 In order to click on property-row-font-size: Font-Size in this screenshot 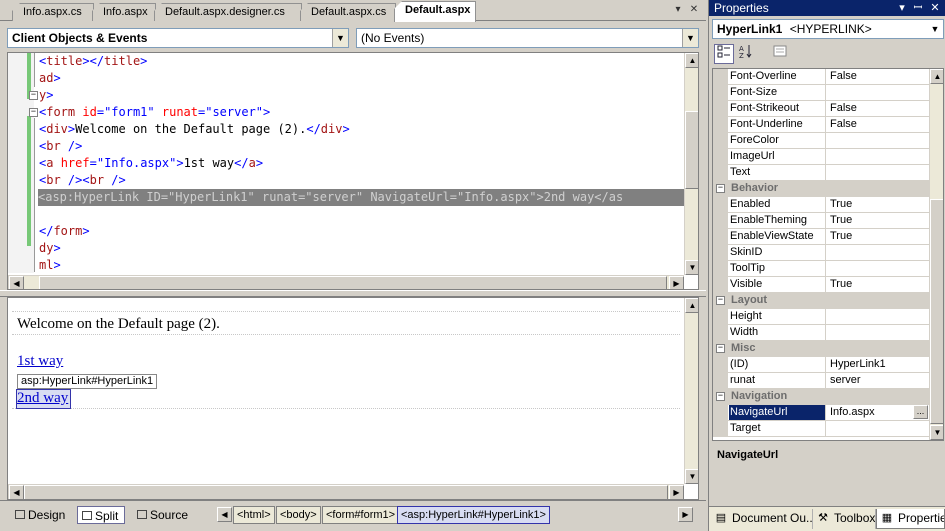, I will do `click(821, 93)`.